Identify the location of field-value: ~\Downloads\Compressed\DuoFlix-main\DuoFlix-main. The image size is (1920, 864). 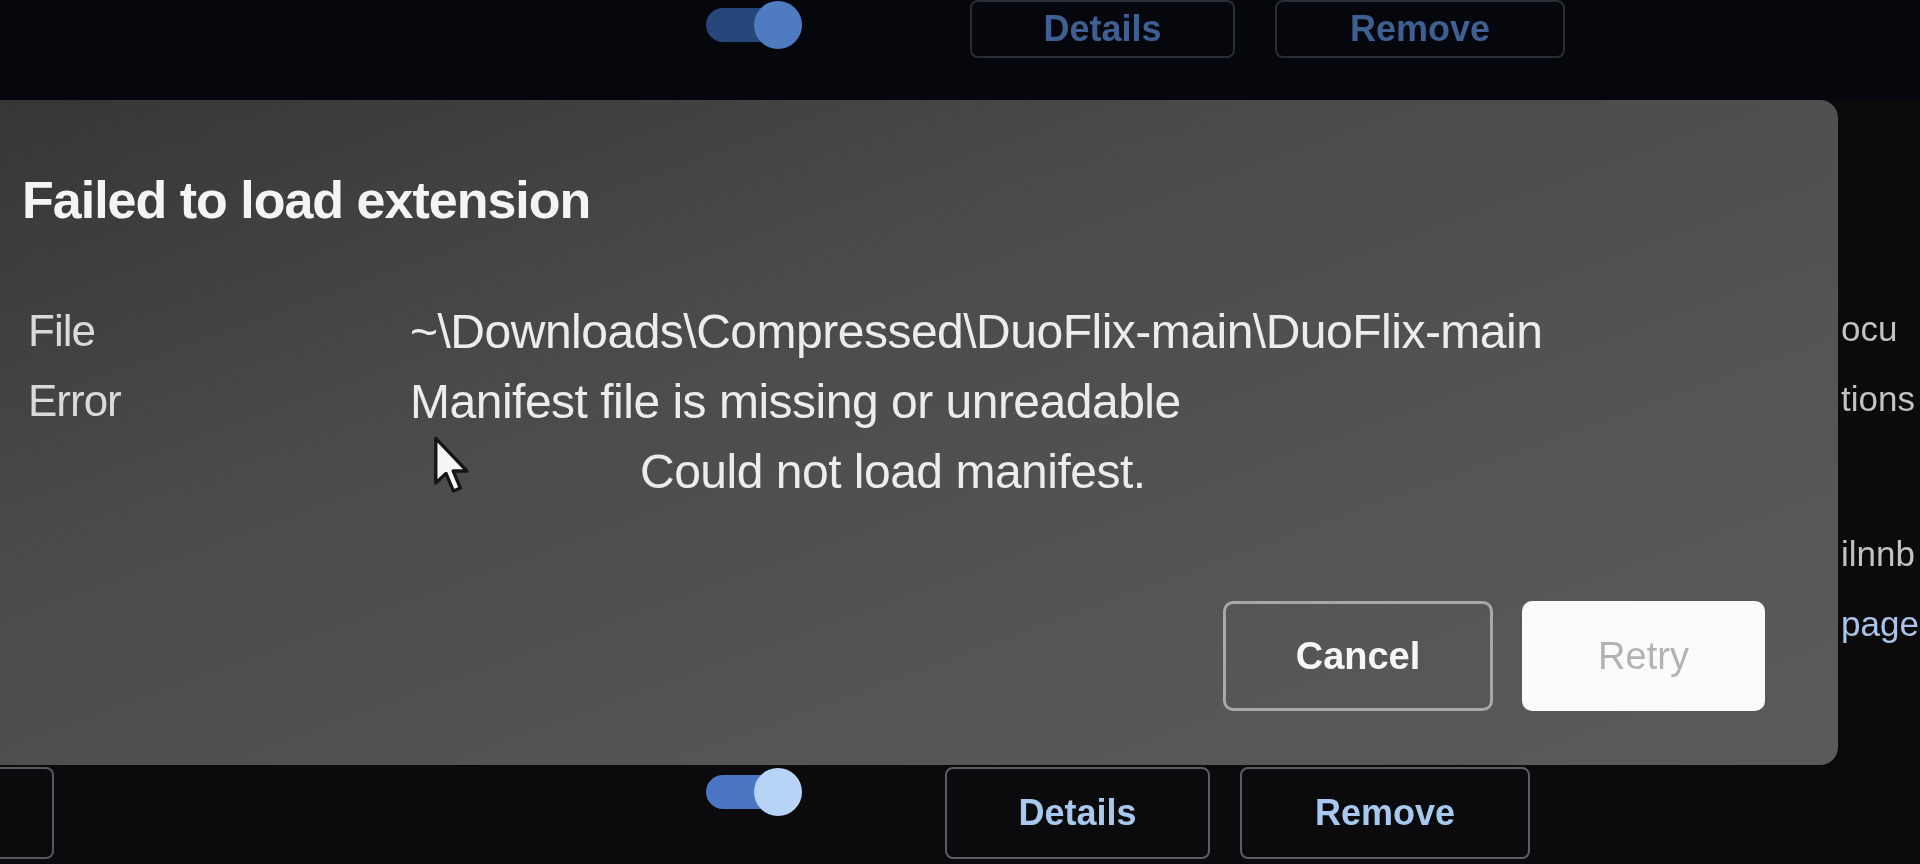
(976, 331).